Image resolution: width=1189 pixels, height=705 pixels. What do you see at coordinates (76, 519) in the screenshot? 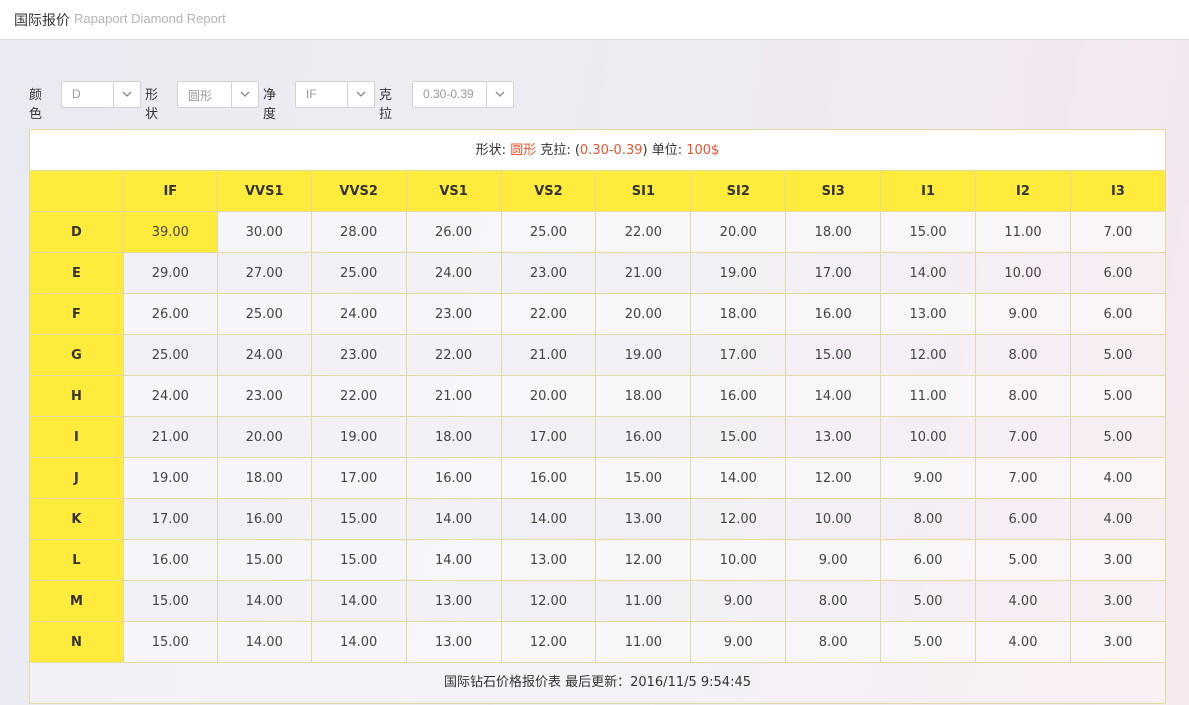
I see `row-header: K` at bounding box center [76, 519].